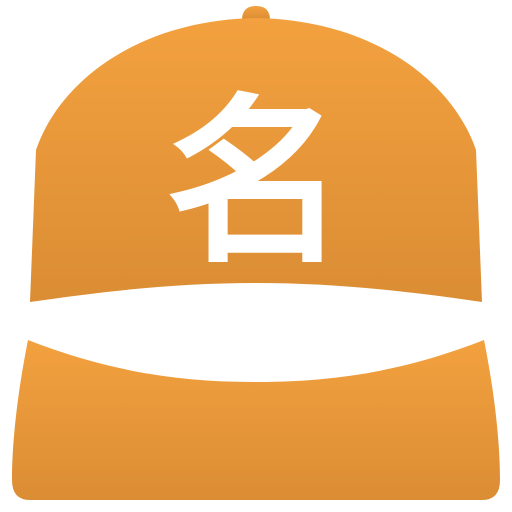 The height and width of the screenshot is (512, 512). What do you see at coordinates (256, 13) in the screenshot?
I see `cap-button` at bounding box center [256, 13].